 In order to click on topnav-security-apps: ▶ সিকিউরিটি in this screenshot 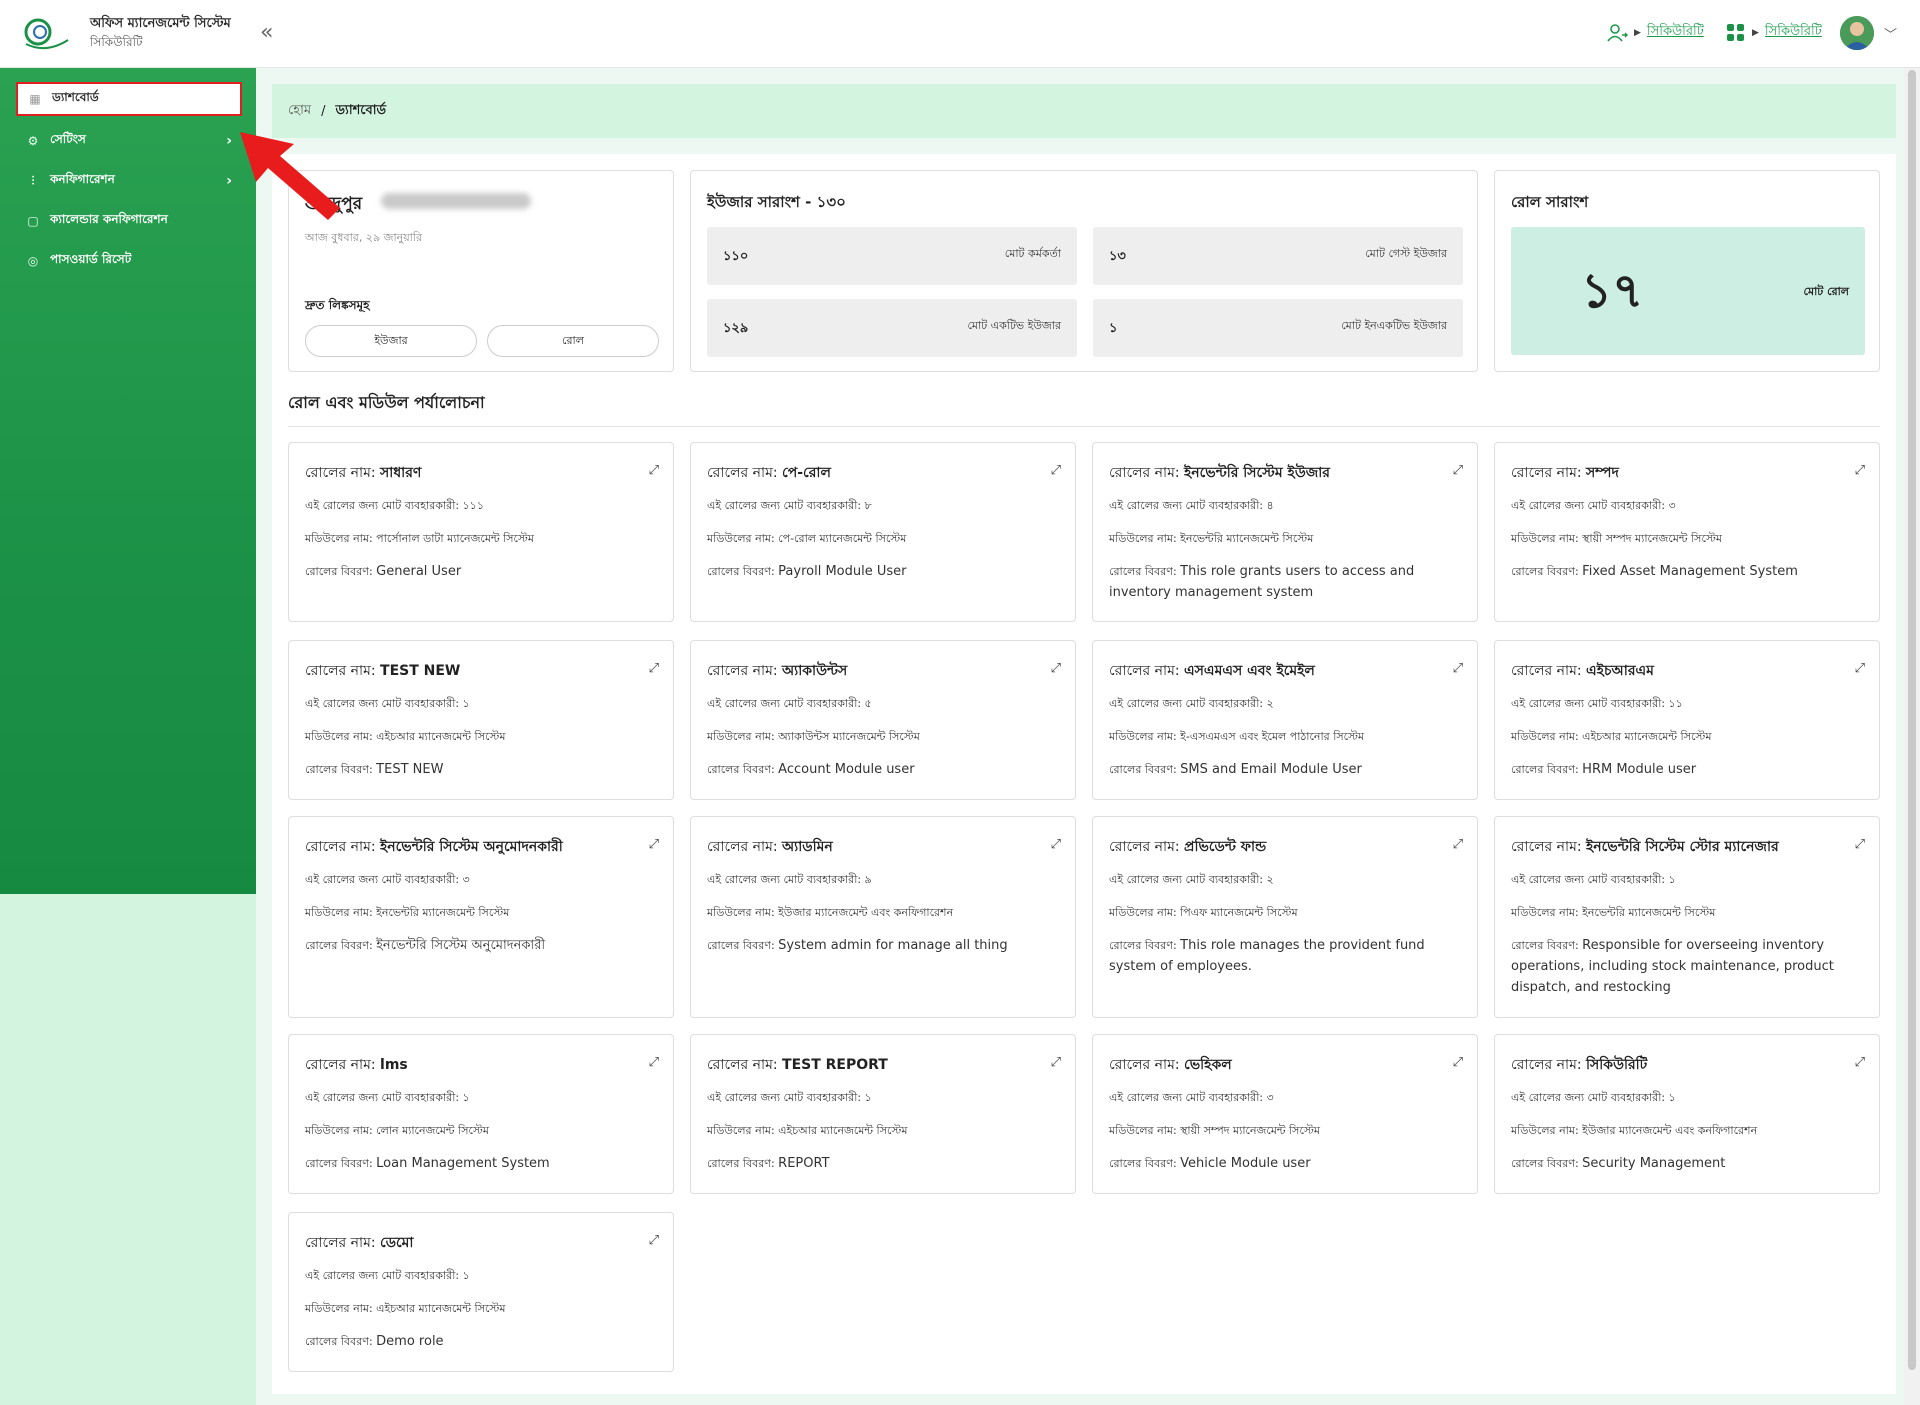, I will do `click(1774, 32)`.